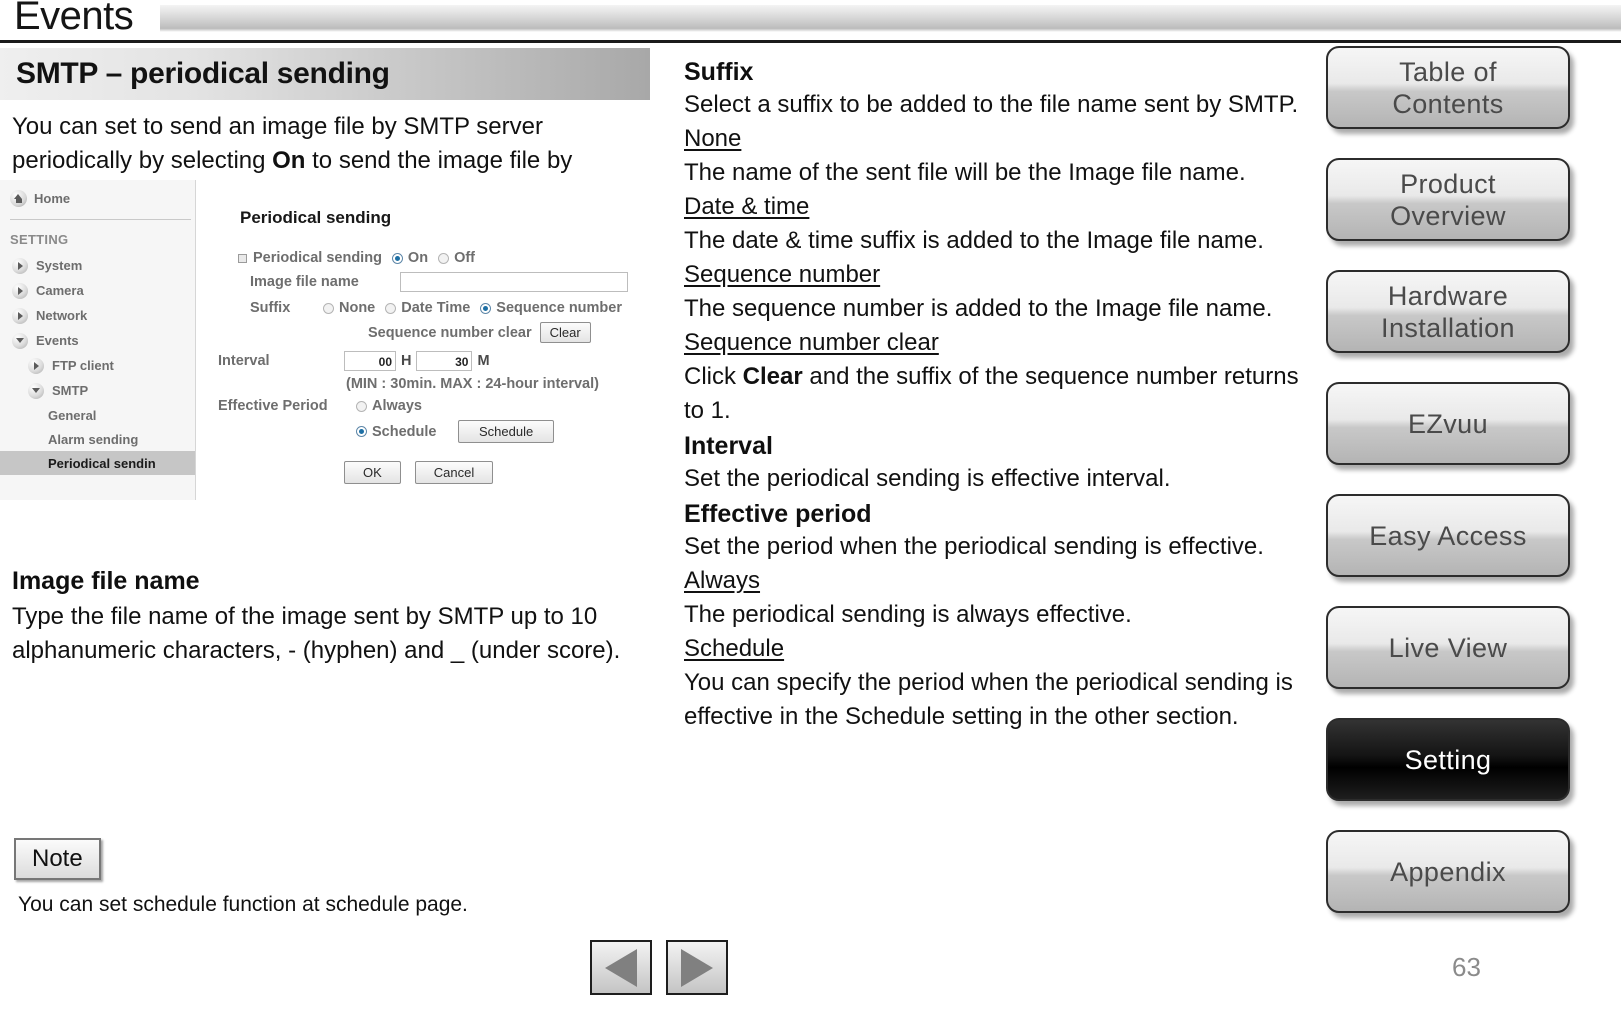 This screenshot has height=1031, width=1621. What do you see at coordinates (418, 258) in the screenshot?
I see `periodical-sending-on-label: On` at bounding box center [418, 258].